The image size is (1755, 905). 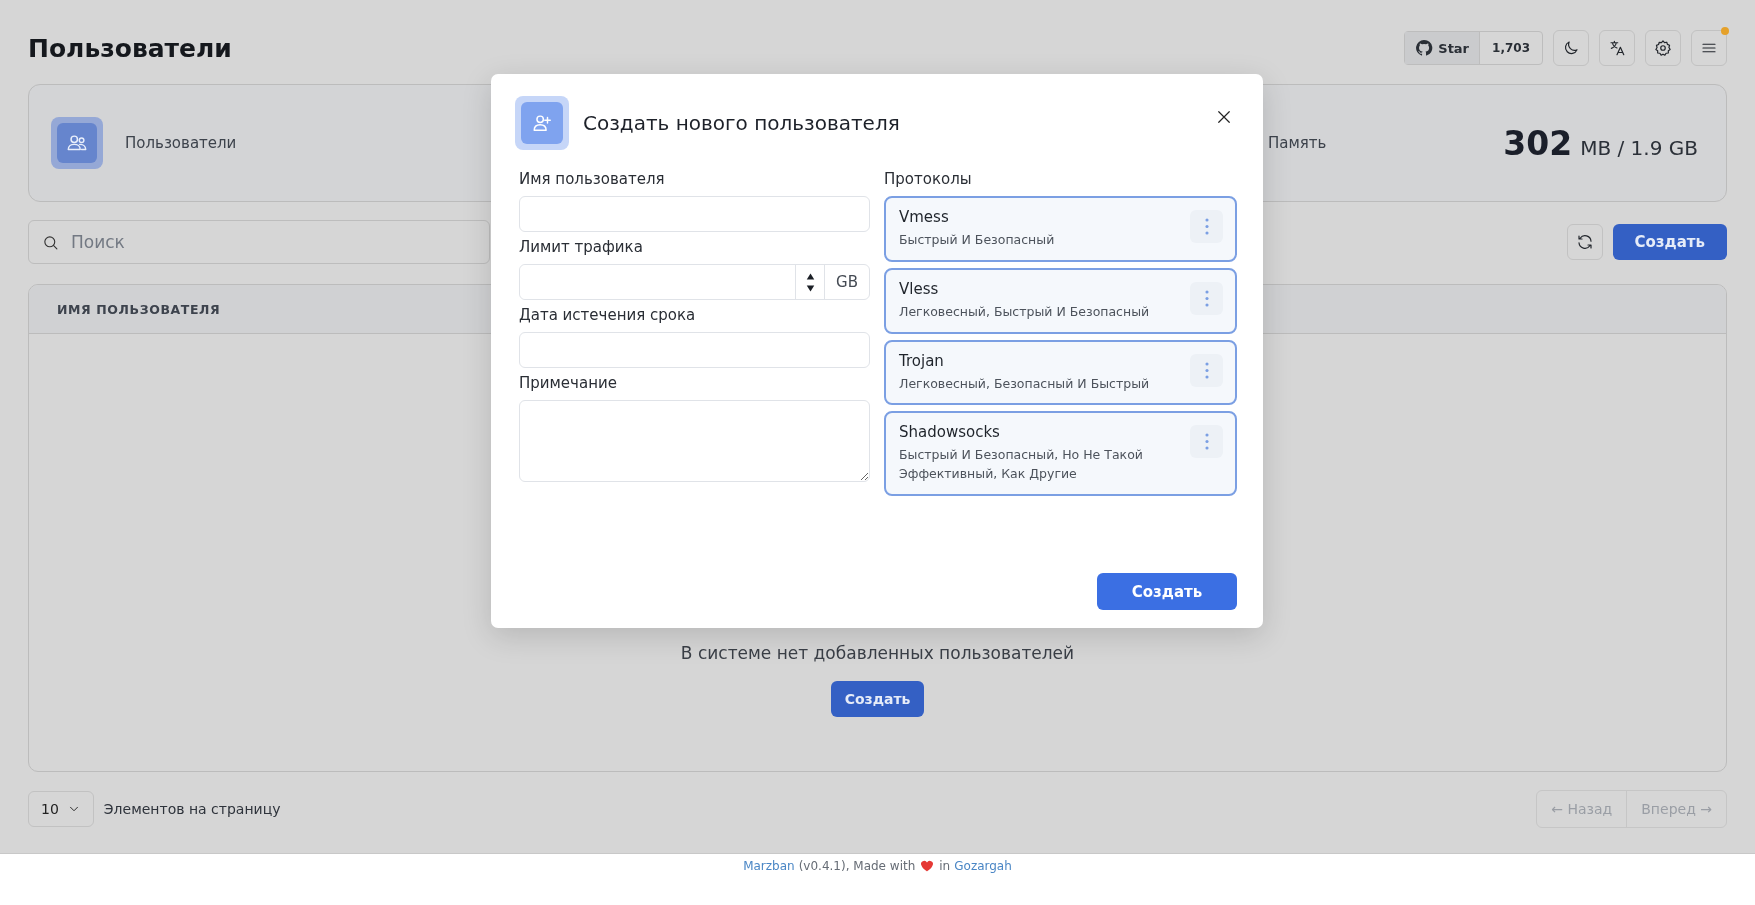 I want to click on menu-button, so click(x=1709, y=48).